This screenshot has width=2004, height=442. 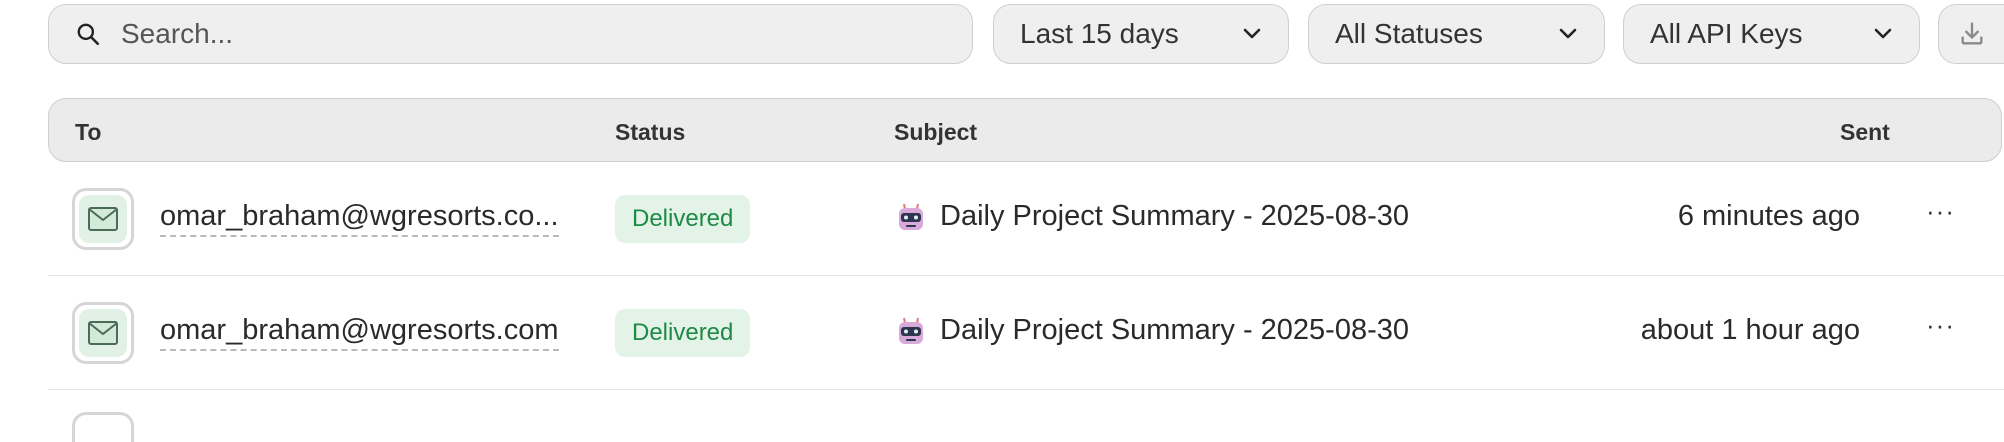 I want to click on search-input, so click(x=511, y=34).